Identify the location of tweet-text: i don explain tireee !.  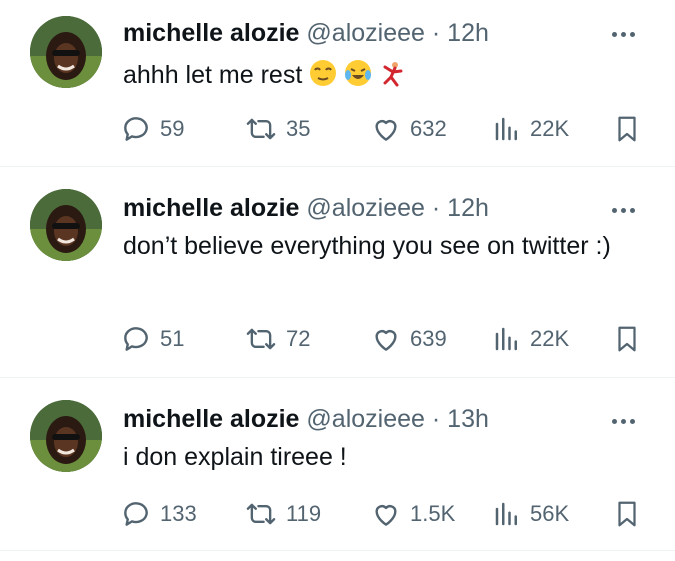
(388, 457).